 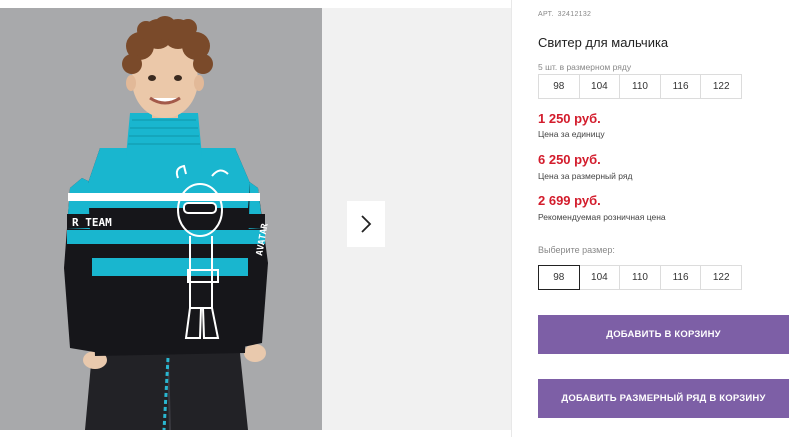 I want to click on size-option-104: 104, so click(x=599, y=277).